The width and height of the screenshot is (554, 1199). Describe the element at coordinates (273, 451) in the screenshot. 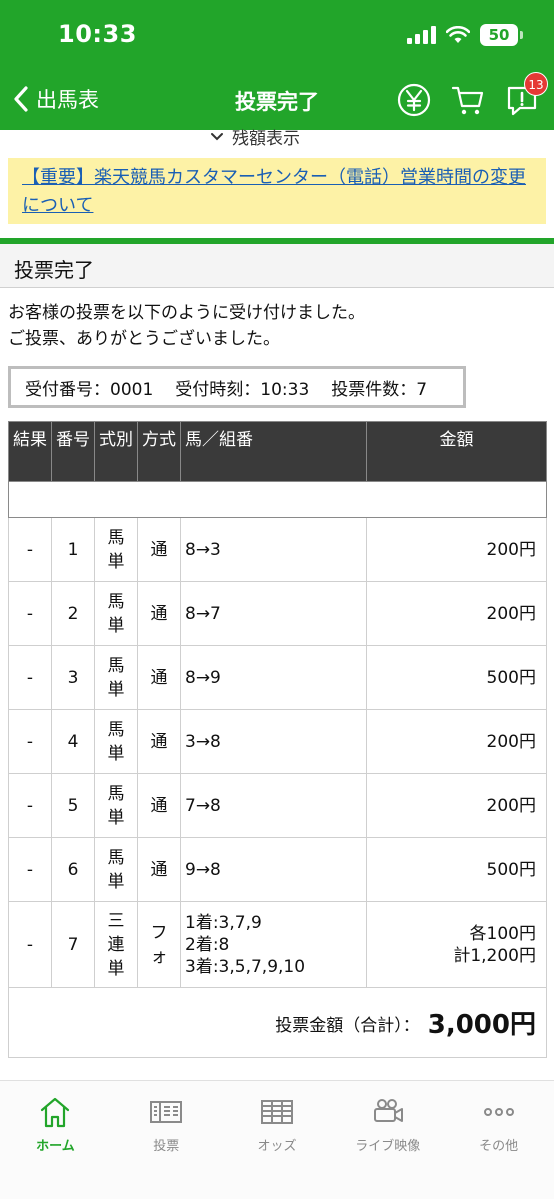

I see `header-combo: 馬／組番` at that location.